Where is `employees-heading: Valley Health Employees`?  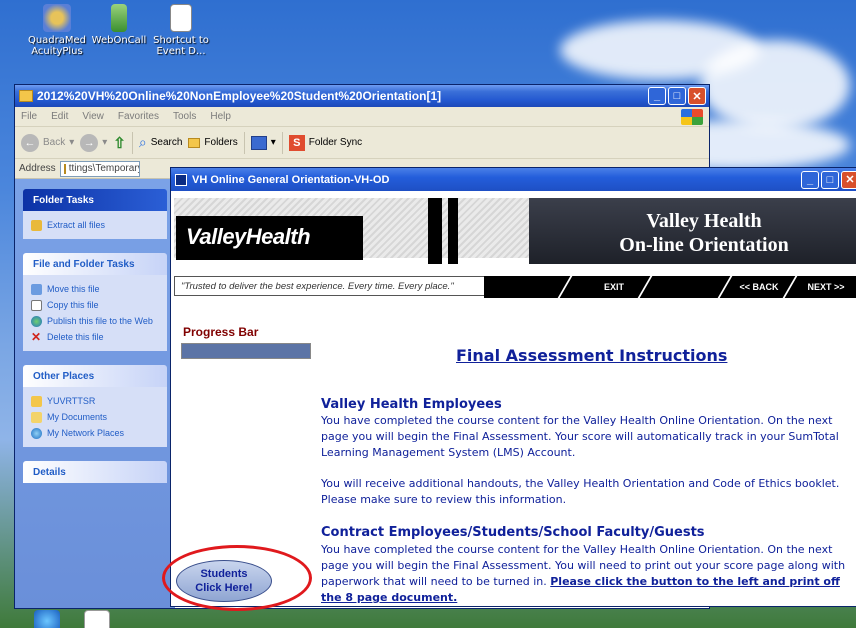 employees-heading: Valley Health Employees is located at coordinates (411, 404).